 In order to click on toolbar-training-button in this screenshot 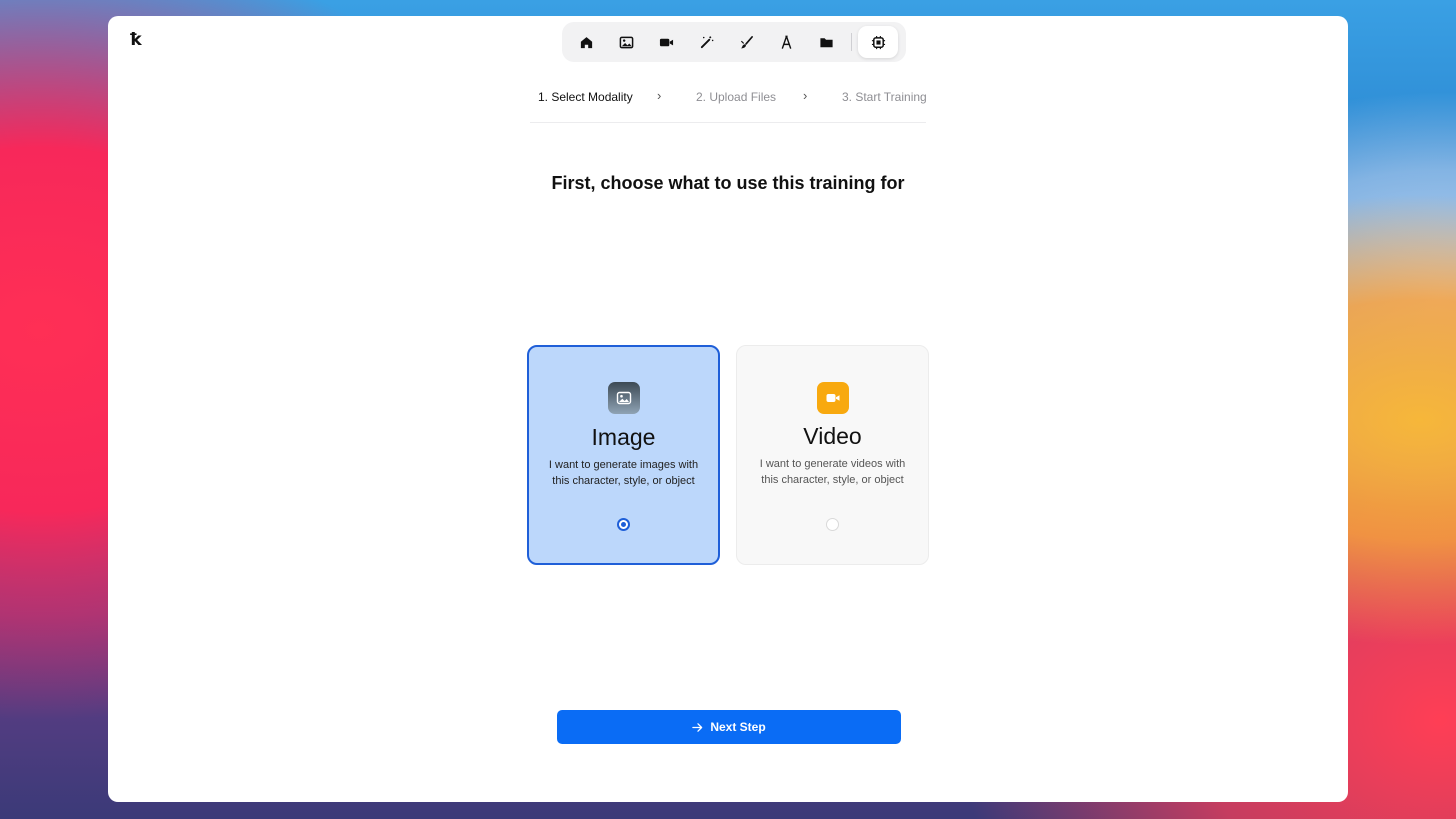, I will do `click(878, 42)`.